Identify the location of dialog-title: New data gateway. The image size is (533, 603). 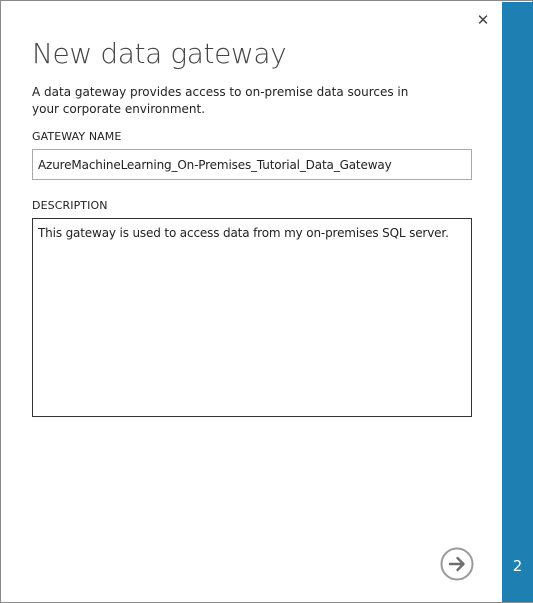
(159, 53).